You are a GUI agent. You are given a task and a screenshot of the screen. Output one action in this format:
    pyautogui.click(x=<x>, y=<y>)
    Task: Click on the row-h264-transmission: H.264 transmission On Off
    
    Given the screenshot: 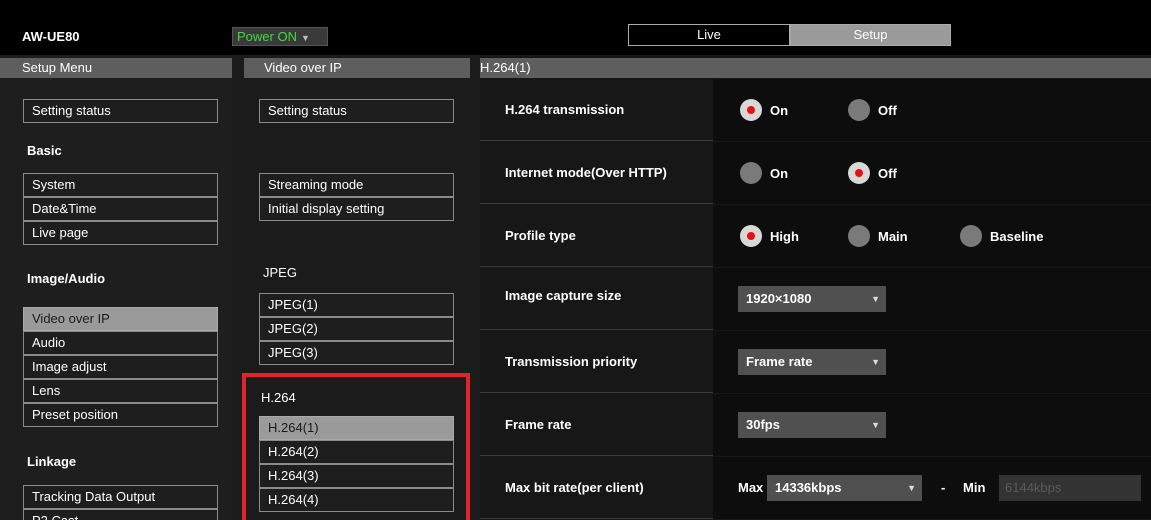 What is the action you would take?
    pyautogui.click(x=815, y=110)
    